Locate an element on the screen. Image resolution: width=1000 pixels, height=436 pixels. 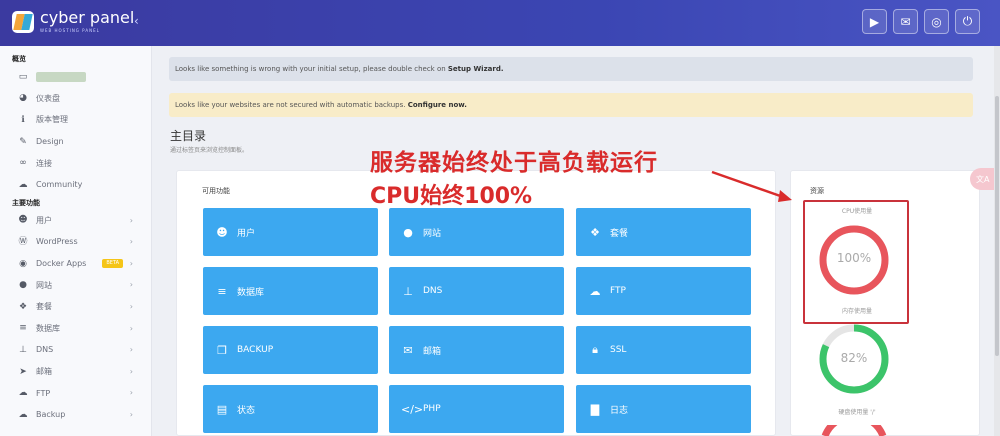
sidebar-item-databases: ≡ 数据库 › is located at coordinates (75, 329).